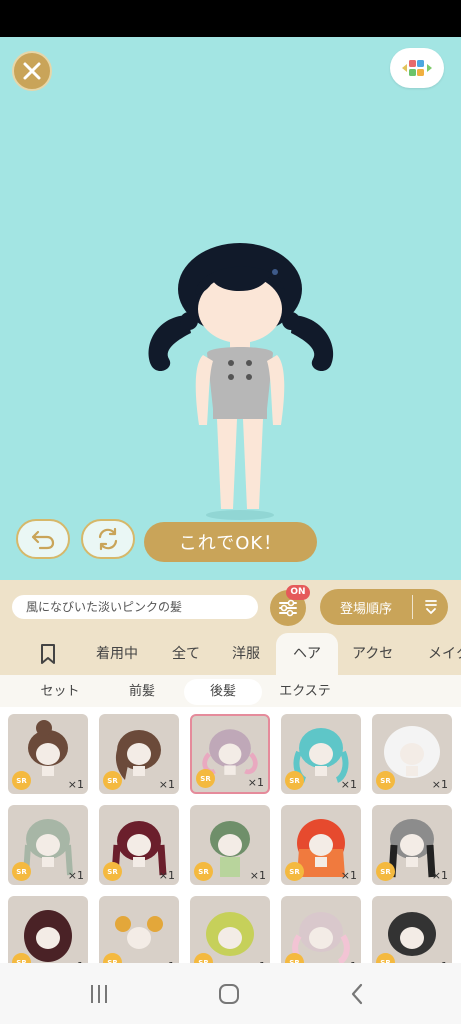 Image resolution: width=461 pixels, height=1024 pixels. What do you see at coordinates (241, 381) in the screenshot?
I see `avatar-figure` at bounding box center [241, 381].